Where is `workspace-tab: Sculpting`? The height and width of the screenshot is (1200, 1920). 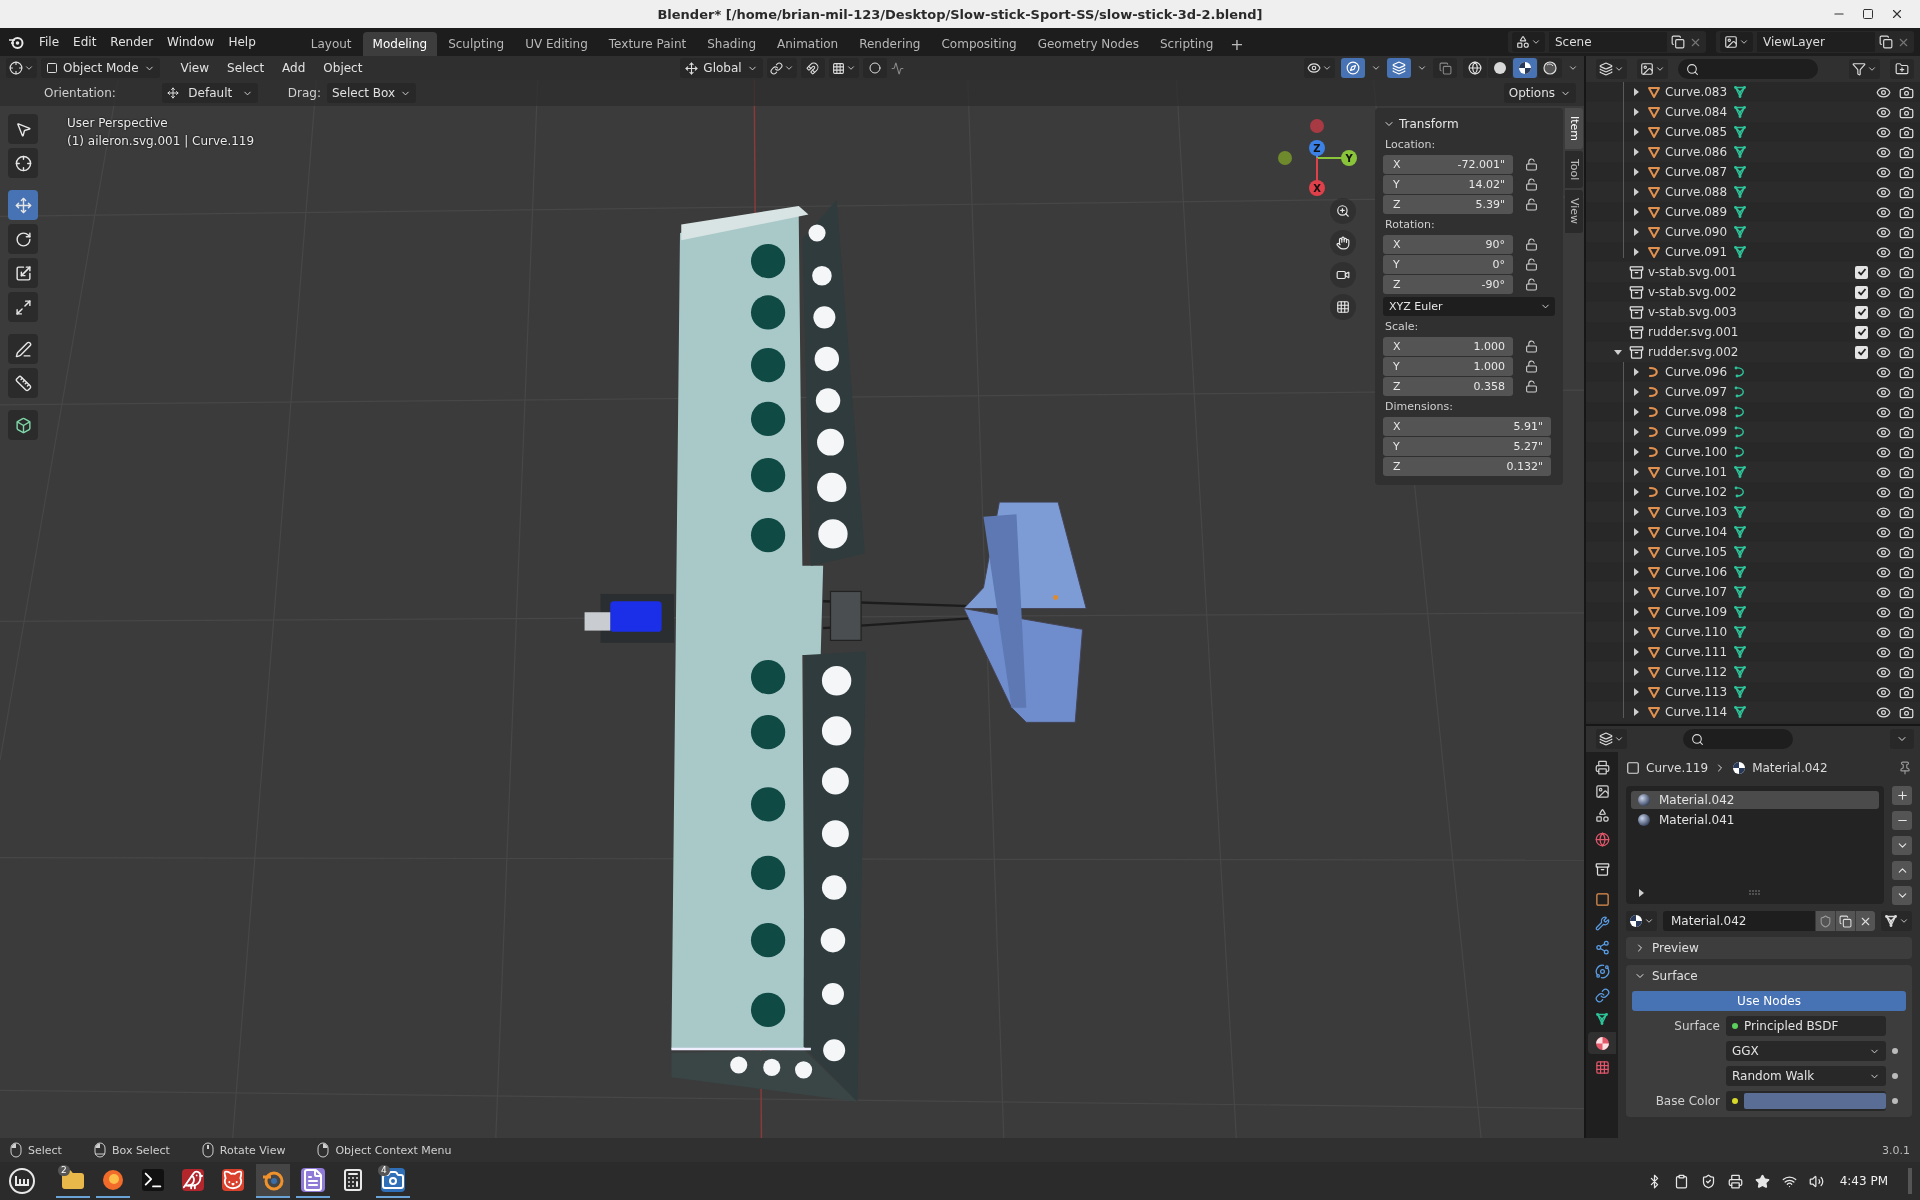
workspace-tab: Sculpting is located at coordinates (476, 44).